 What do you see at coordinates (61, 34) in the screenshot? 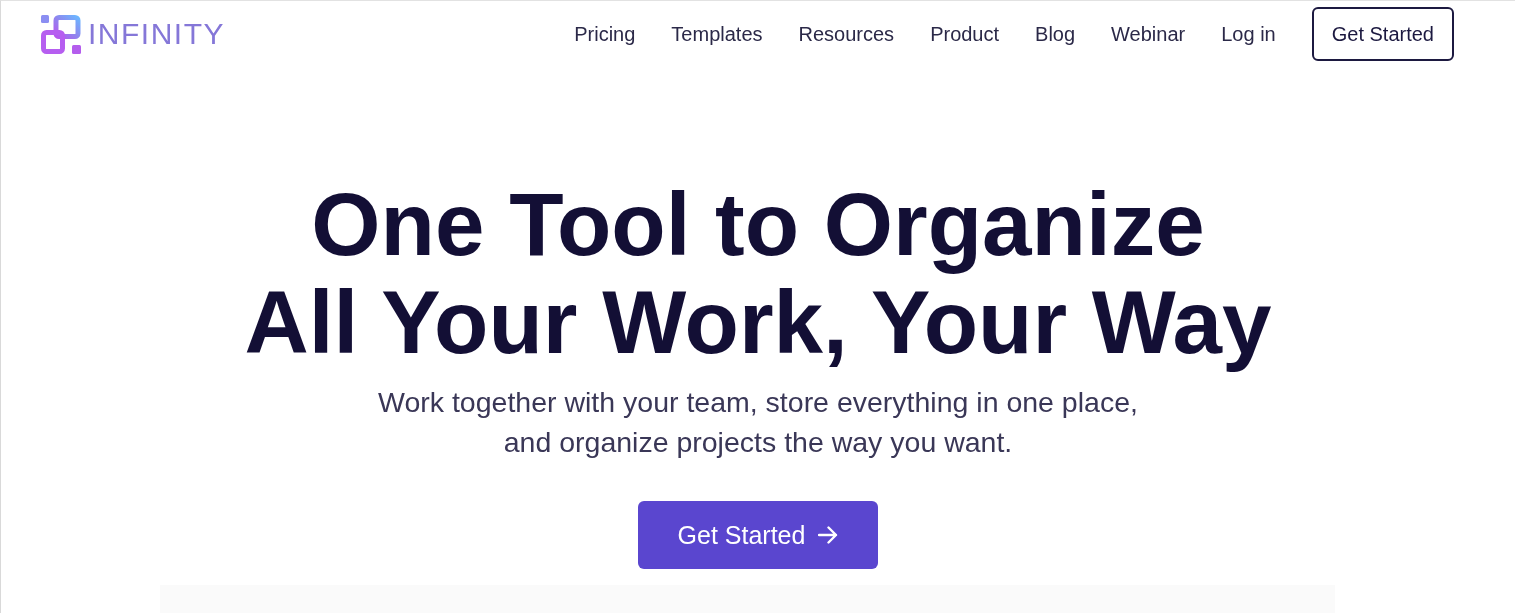
I see `logo-icon` at bounding box center [61, 34].